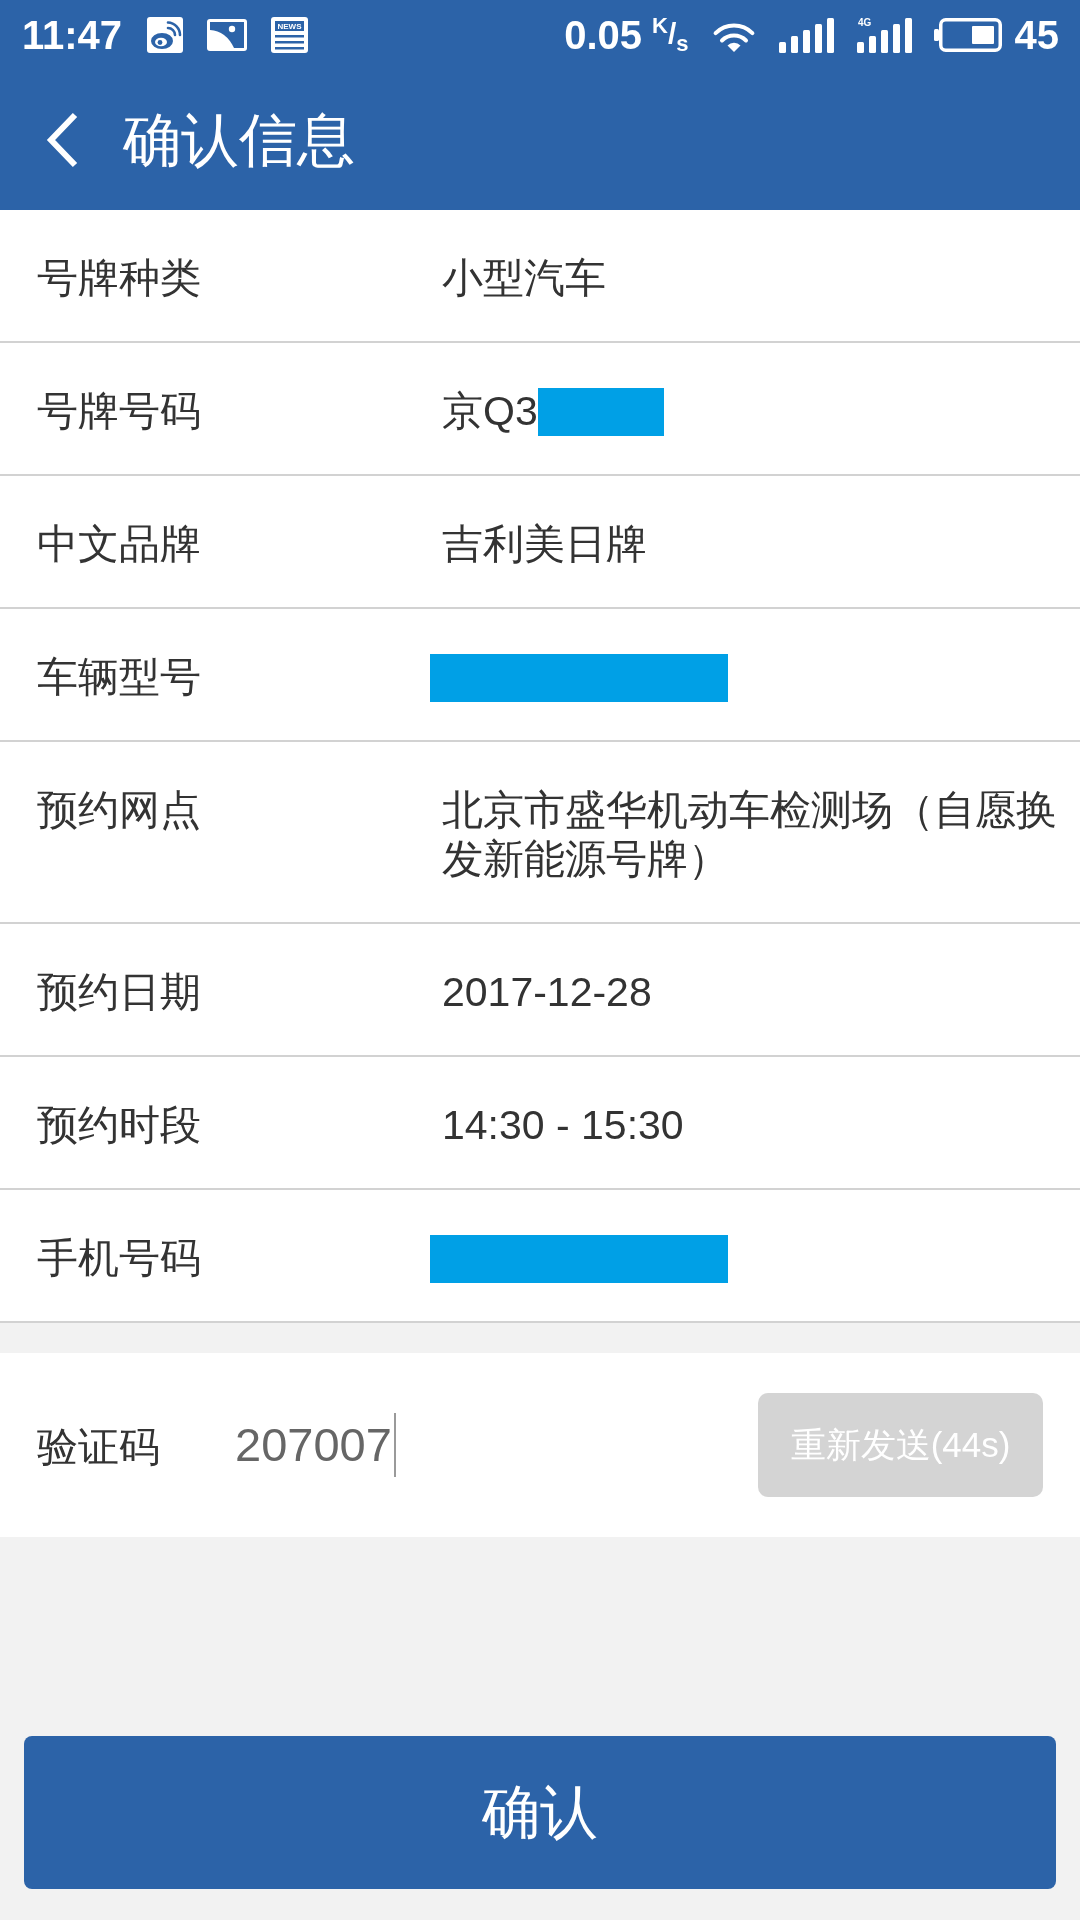 The image size is (1080, 1920). Describe the element at coordinates (1036, 35) in the screenshot. I see `battery-percent: 45` at that location.